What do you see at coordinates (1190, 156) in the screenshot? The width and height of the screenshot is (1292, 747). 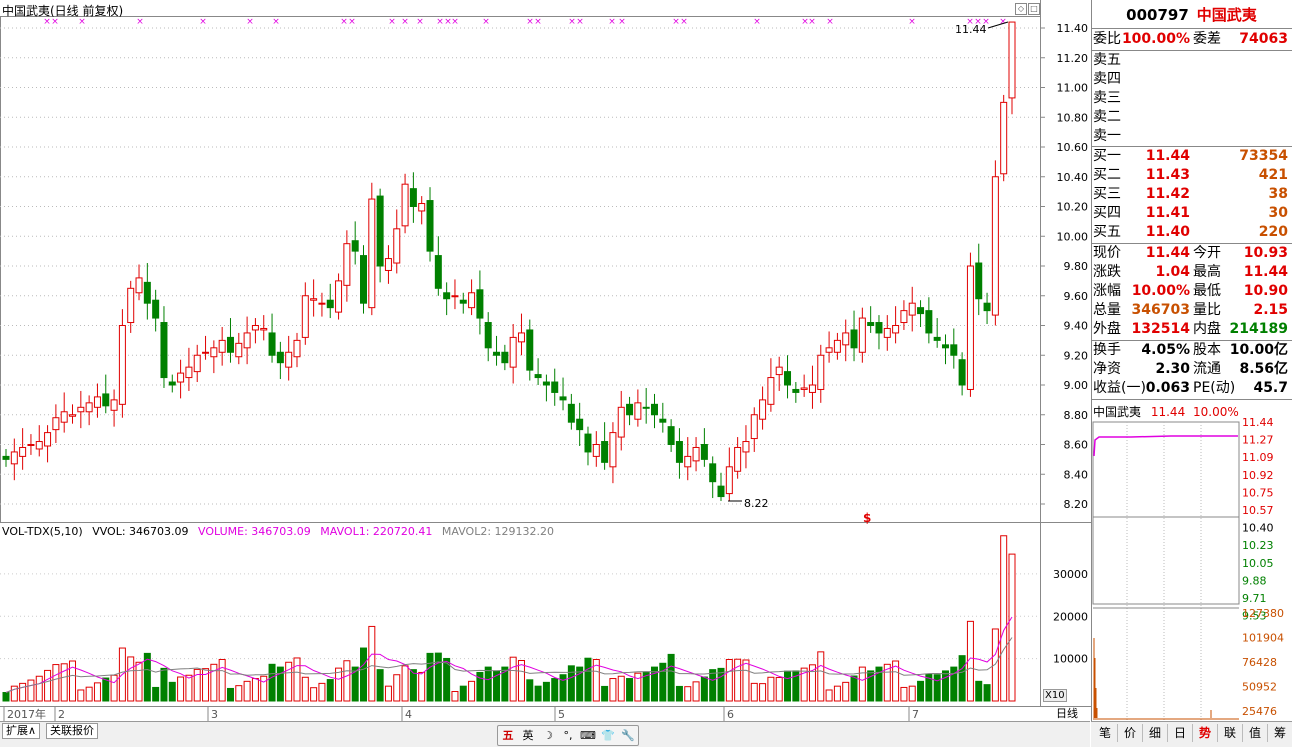 I see `buy-level-1: 买一 11.44 73354` at bounding box center [1190, 156].